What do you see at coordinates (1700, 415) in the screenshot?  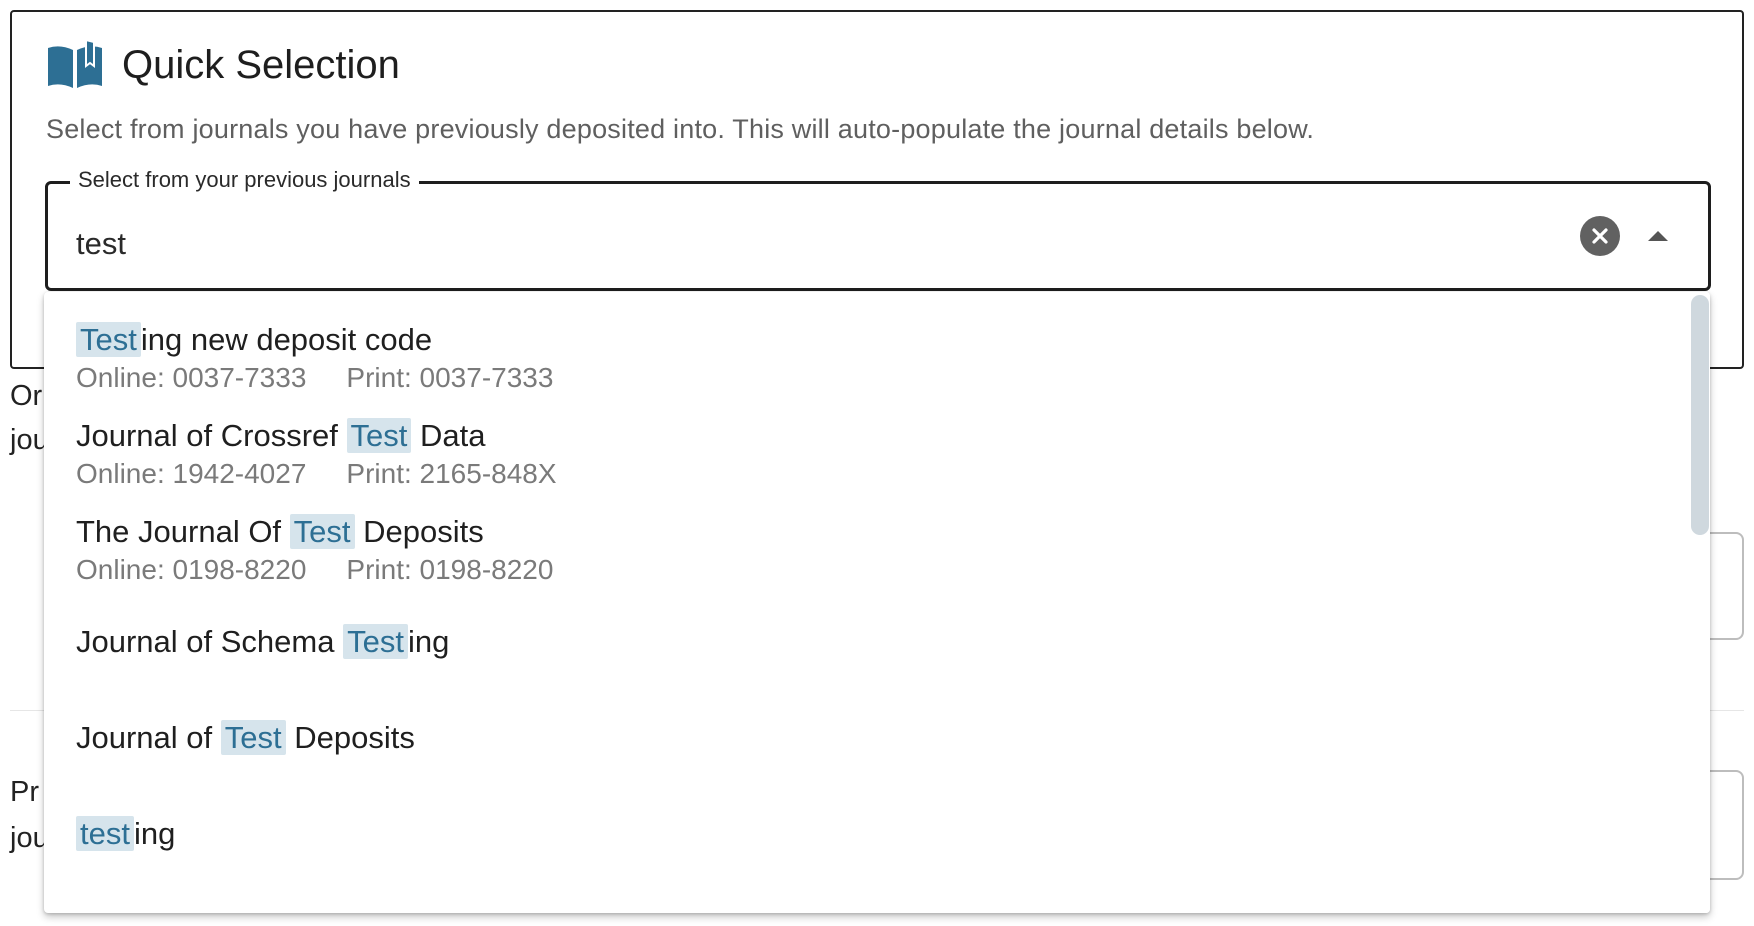 I see `scrollbar-thumb` at bounding box center [1700, 415].